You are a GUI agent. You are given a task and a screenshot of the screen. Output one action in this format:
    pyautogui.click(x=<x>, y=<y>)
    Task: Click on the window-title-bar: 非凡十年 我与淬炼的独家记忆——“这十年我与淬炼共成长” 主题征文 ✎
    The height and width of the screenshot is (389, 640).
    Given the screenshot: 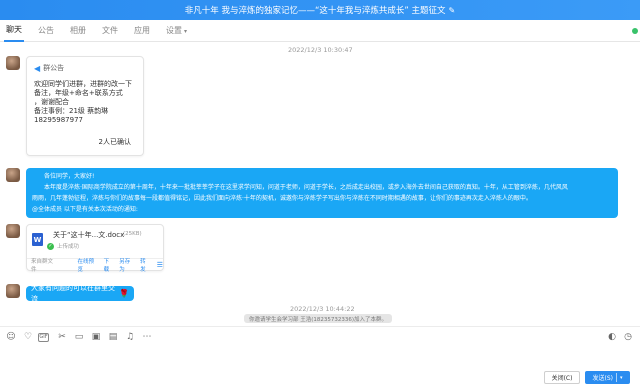 What is the action you would take?
    pyautogui.click(x=320, y=10)
    